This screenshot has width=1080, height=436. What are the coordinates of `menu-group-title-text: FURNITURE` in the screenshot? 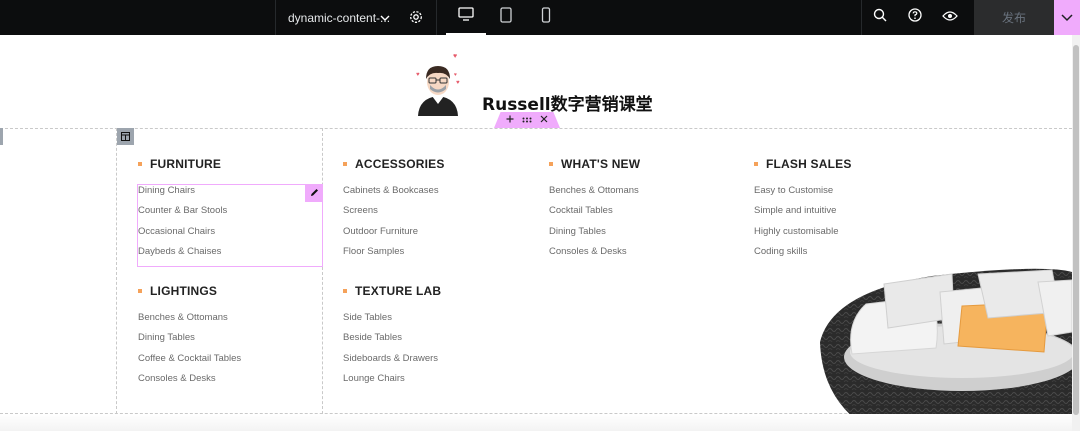 It's located at (186, 164).